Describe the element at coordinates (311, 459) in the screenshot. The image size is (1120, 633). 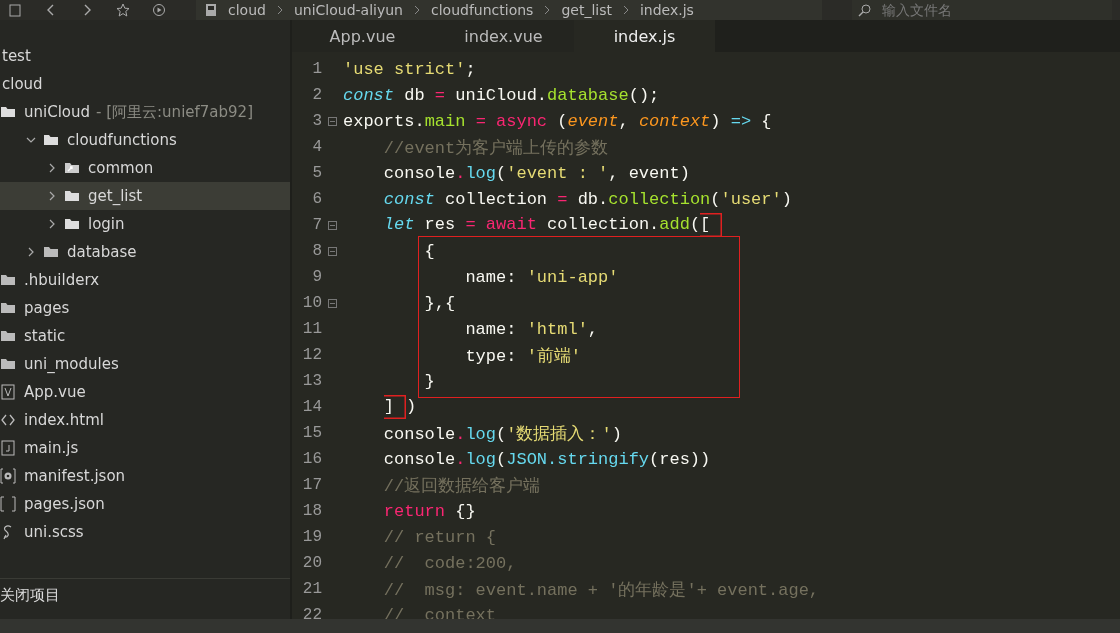
I see `line-number: 16` at that location.